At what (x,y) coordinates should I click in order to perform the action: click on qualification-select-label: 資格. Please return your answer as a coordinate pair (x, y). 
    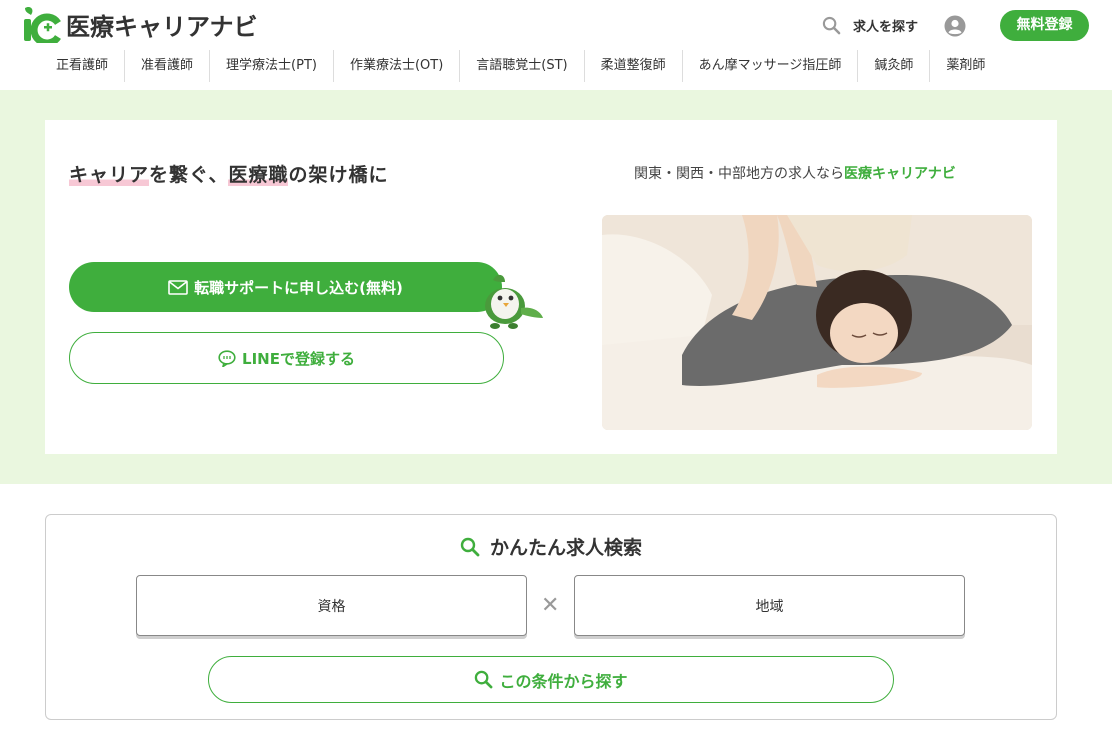
    Looking at the image, I should click on (331, 606).